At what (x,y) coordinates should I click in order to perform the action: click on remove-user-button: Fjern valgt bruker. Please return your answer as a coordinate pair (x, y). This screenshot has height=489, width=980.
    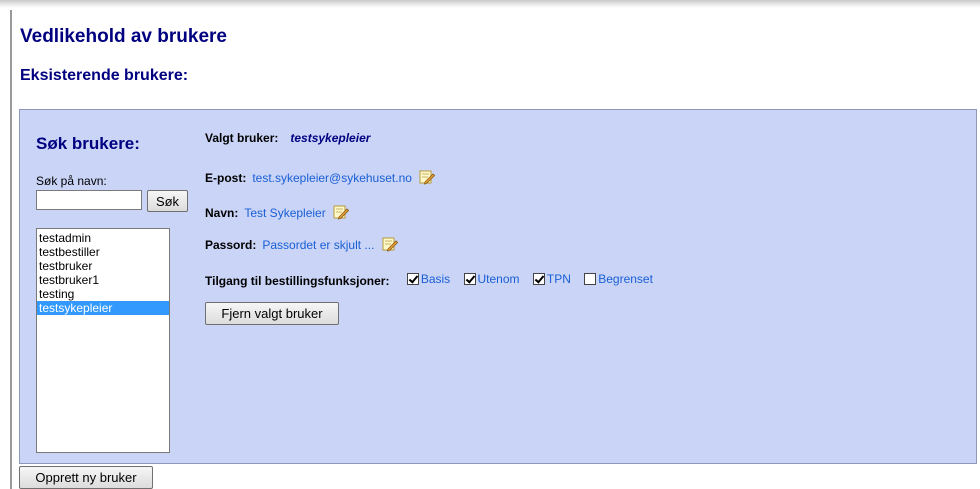
    Looking at the image, I should click on (272, 313).